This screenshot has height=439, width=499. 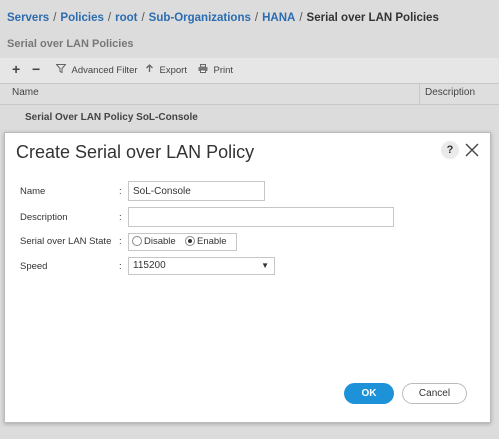 I want to click on breadcrumb-policies: Policies, so click(x=81, y=18).